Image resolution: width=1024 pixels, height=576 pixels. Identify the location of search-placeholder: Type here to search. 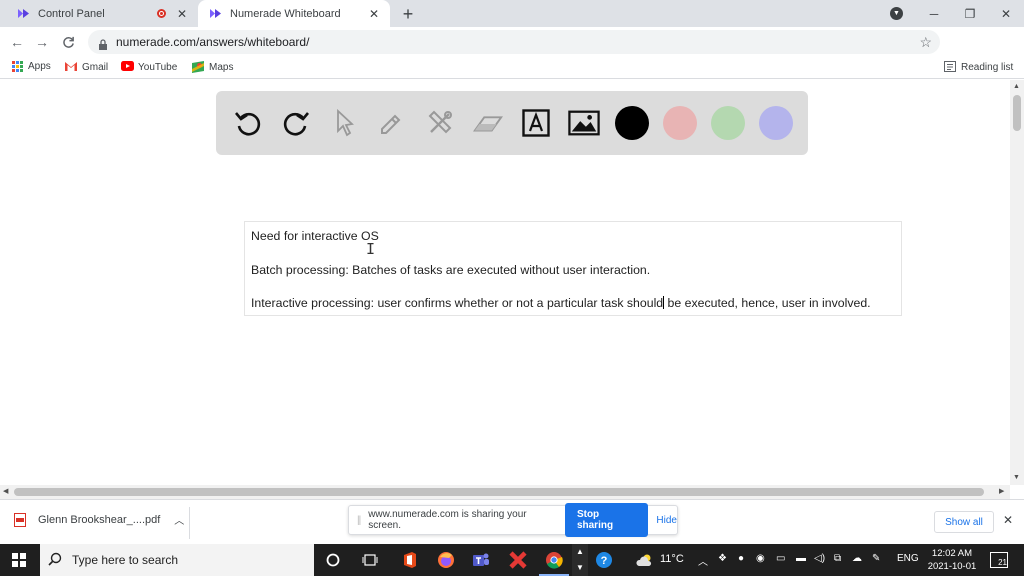
(125, 560).